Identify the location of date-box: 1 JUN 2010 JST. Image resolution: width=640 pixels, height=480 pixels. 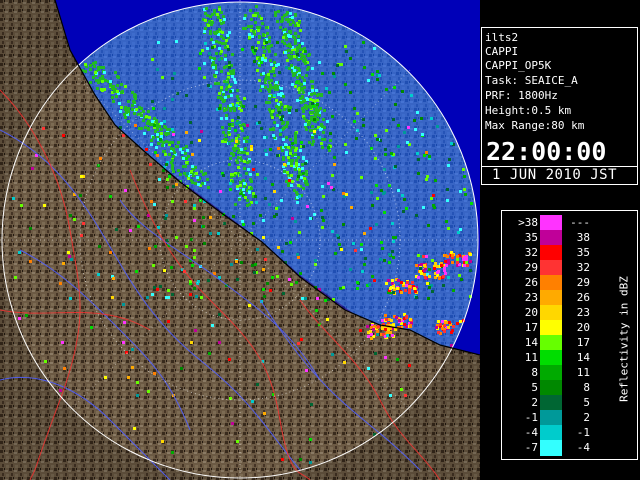
(559, 175).